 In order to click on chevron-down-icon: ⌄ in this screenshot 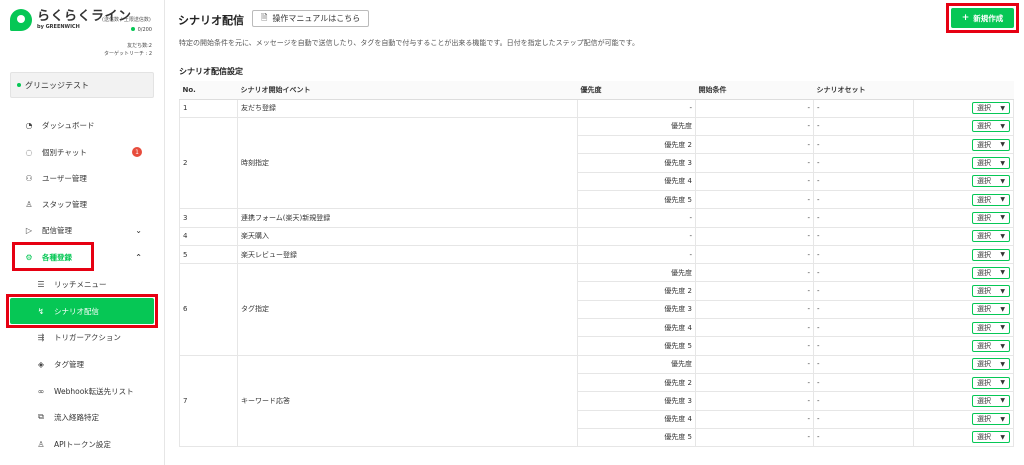, I will do `click(138, 230)`.